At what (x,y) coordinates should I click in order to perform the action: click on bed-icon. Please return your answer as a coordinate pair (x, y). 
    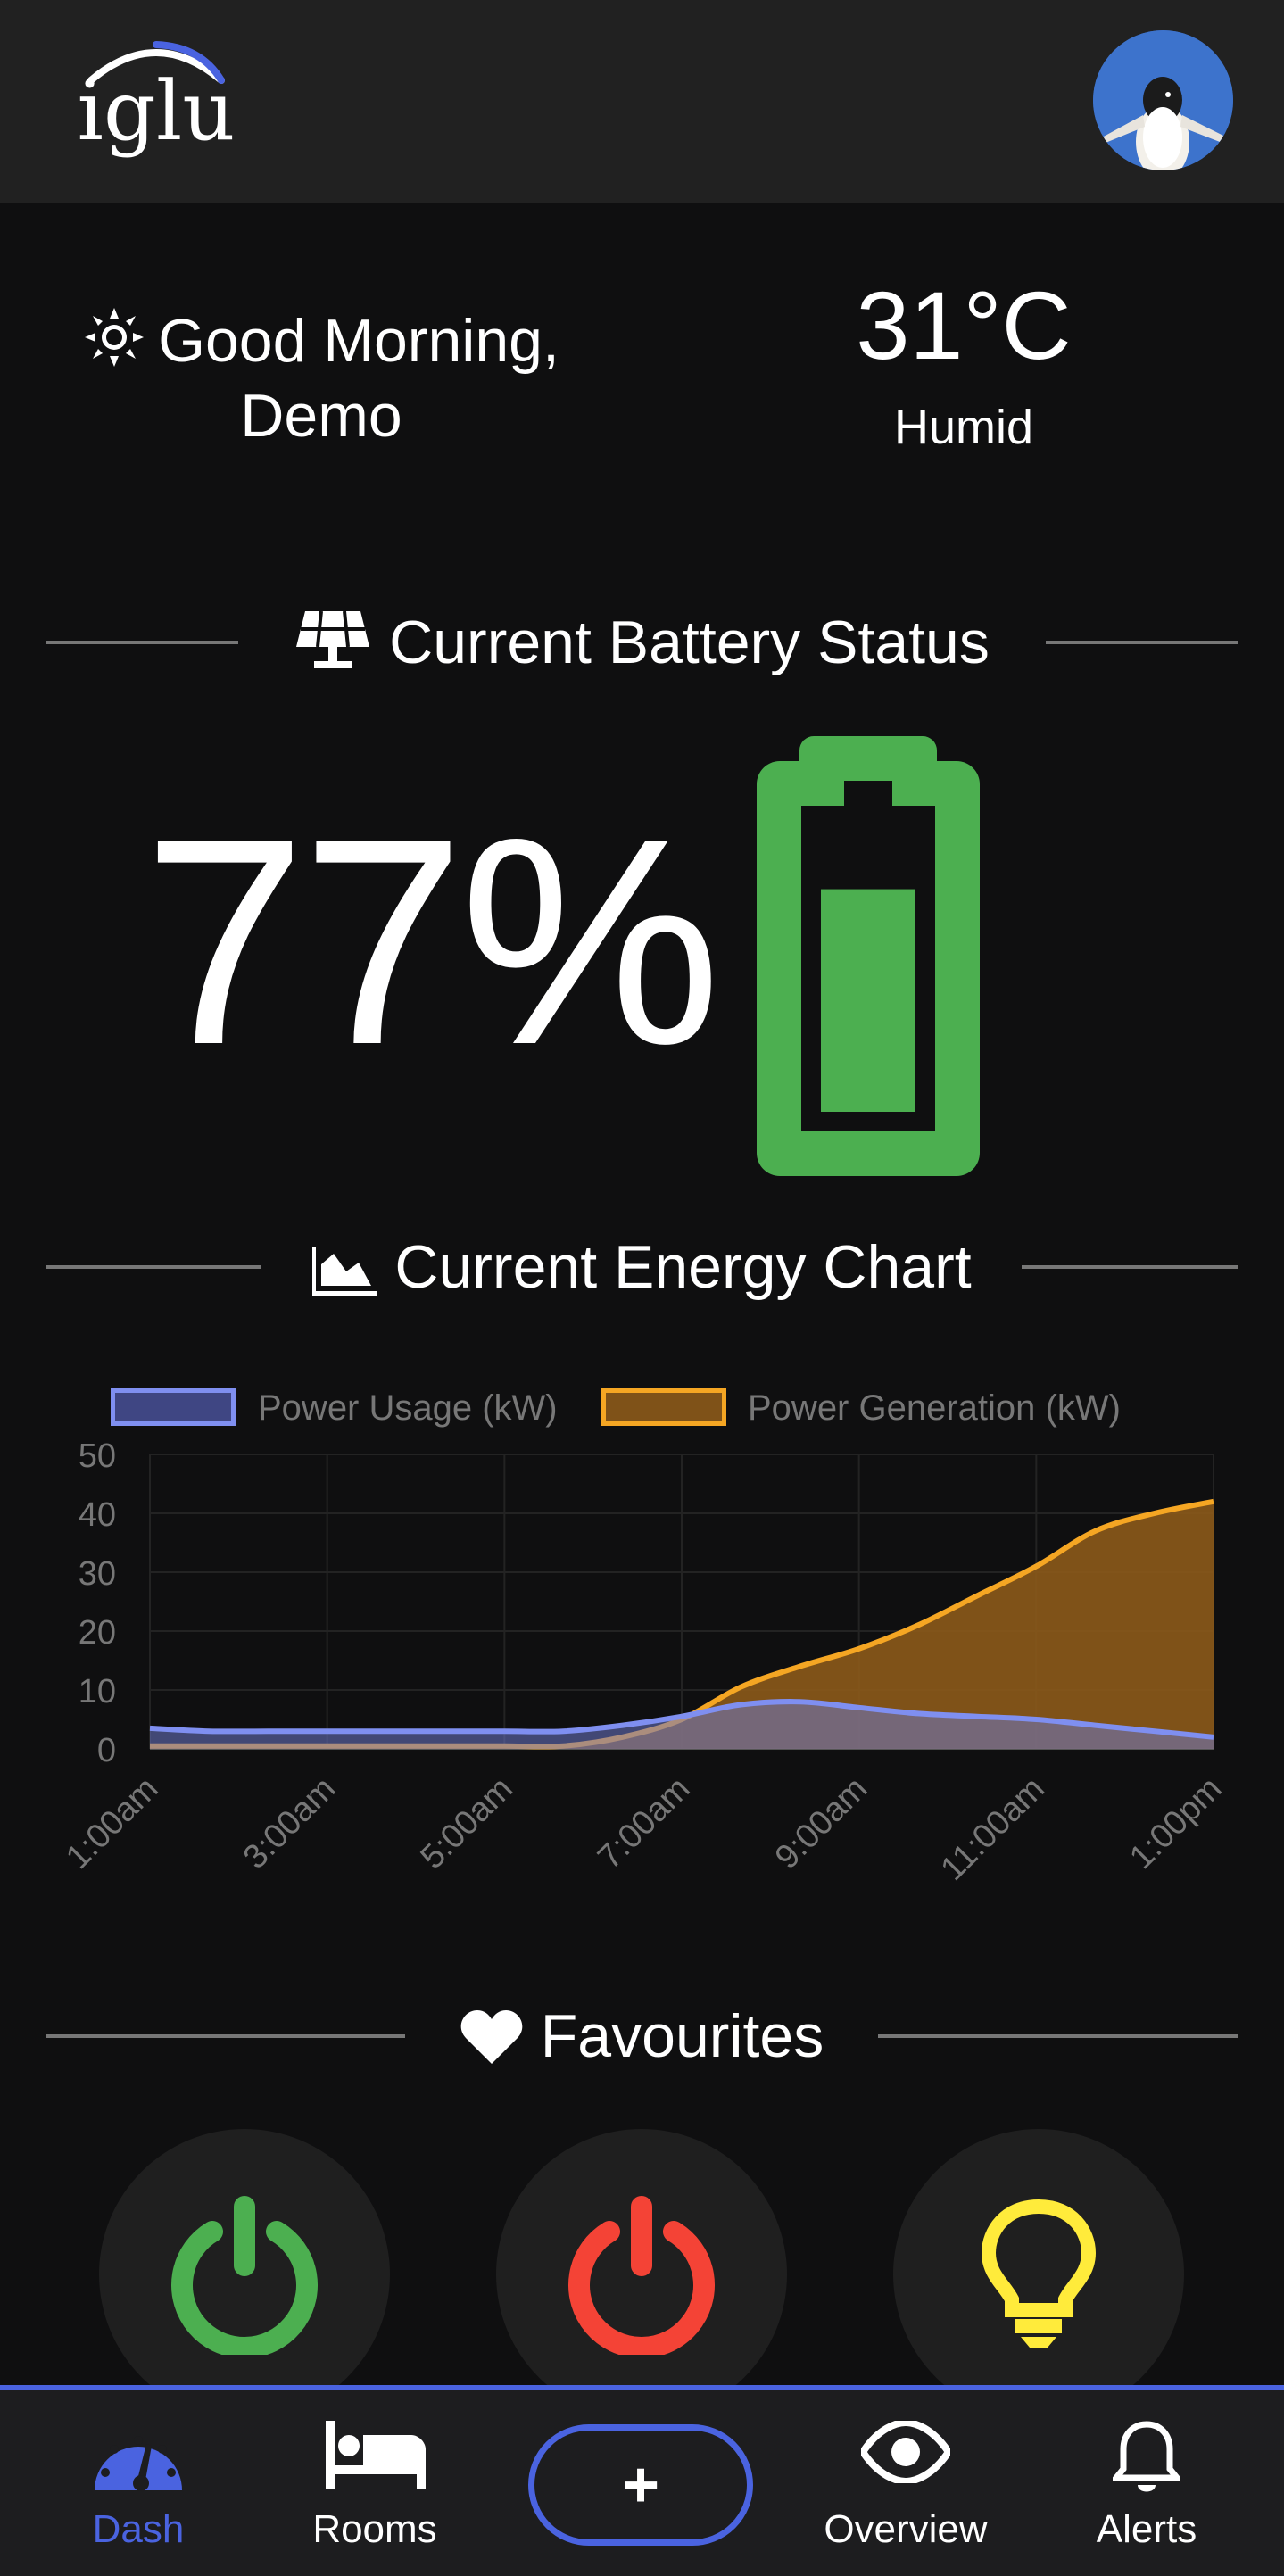
    Looking at the image, I should click on (376, 2455).